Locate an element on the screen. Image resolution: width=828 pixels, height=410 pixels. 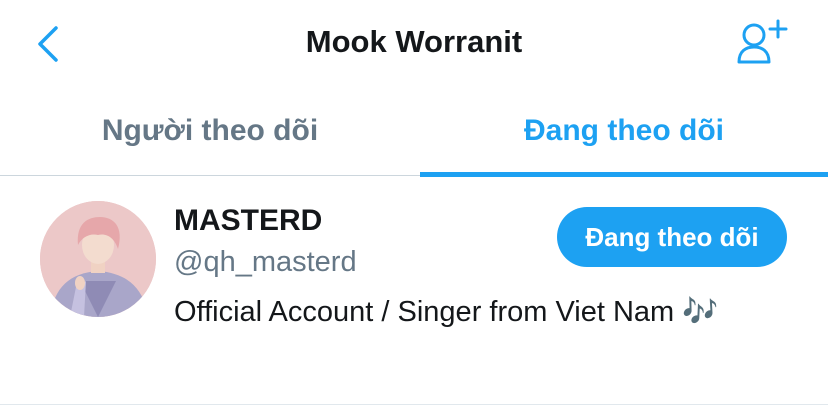
add-user-button is located at coordinates (762, 43).